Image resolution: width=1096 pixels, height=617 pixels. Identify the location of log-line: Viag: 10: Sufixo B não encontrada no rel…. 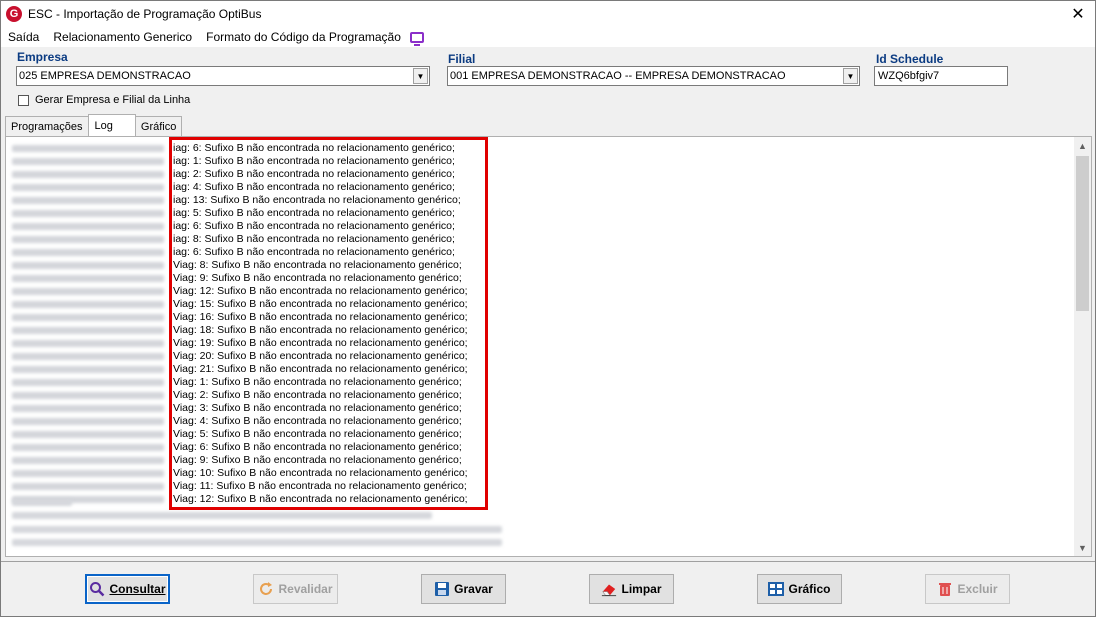
(536, 473).